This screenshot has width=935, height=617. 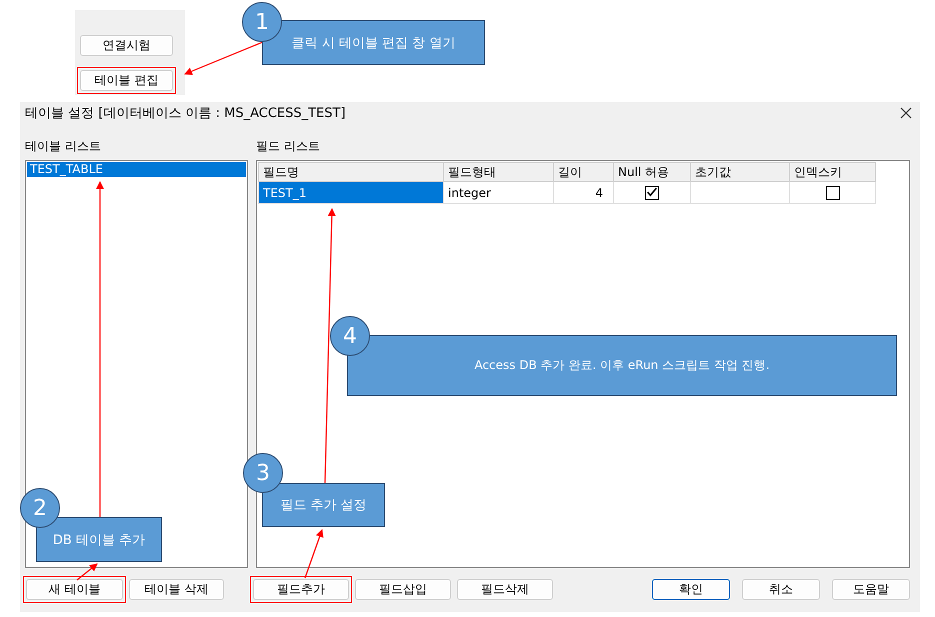 What do you see at coordinates (185, 113) in the screenshot?
I see `window-title: 테이블 설정 [데이터베이스 이름 : MS_ACCESS_TEST]` at bounding box center [185, 113].